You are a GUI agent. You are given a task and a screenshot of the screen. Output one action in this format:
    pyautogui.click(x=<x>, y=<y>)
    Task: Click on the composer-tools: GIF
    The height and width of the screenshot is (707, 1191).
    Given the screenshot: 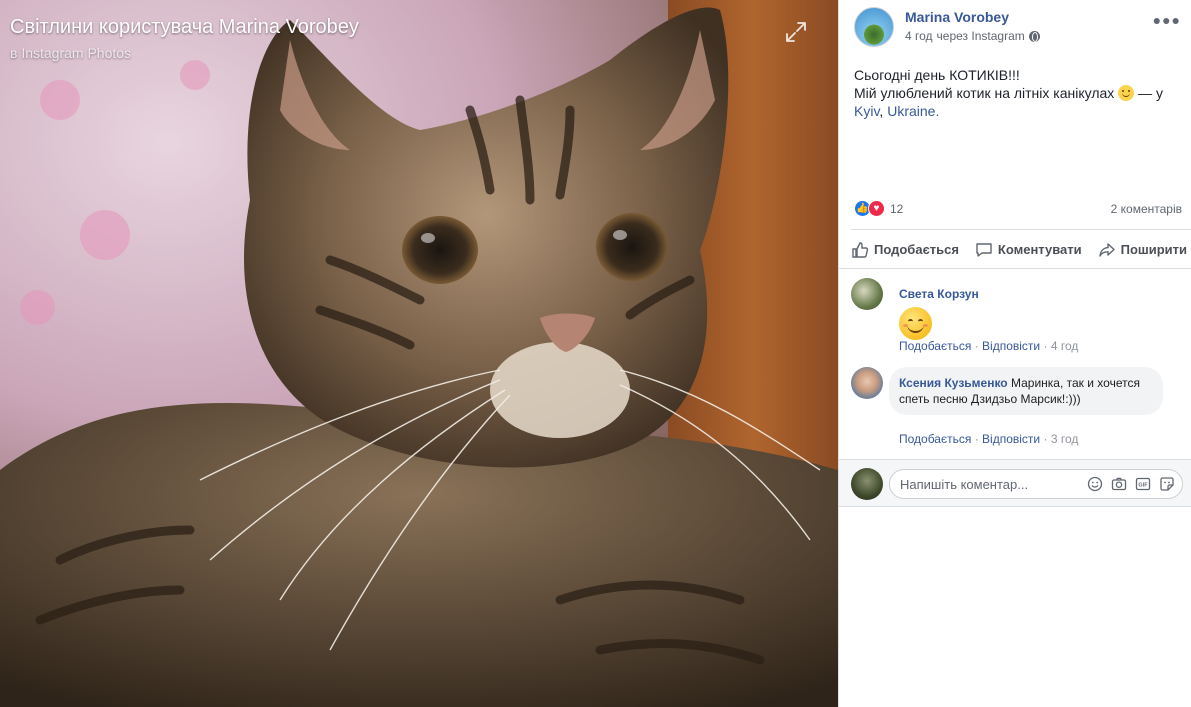 What is the action you would take?
    pyautogui.click(x=1134, y=484)
    